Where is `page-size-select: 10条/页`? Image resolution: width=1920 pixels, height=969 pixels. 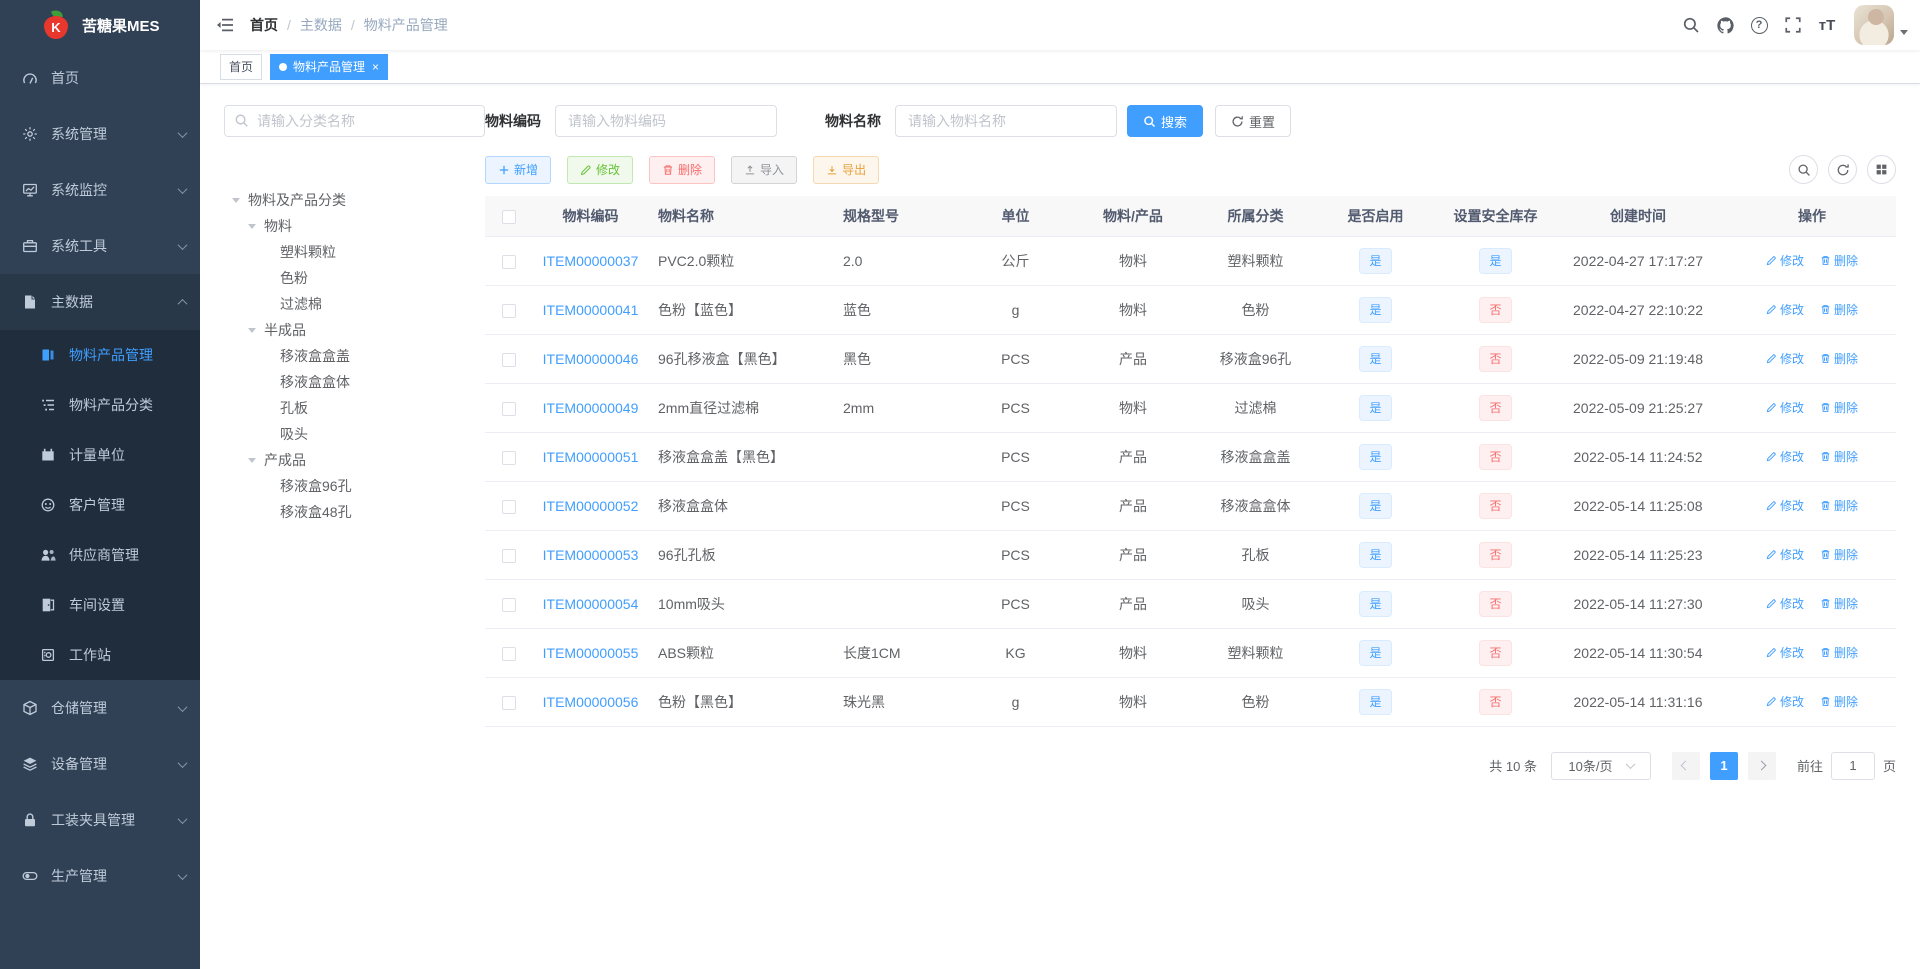 page-size-select: 10条/页 is located at coordinates (1600, 765).